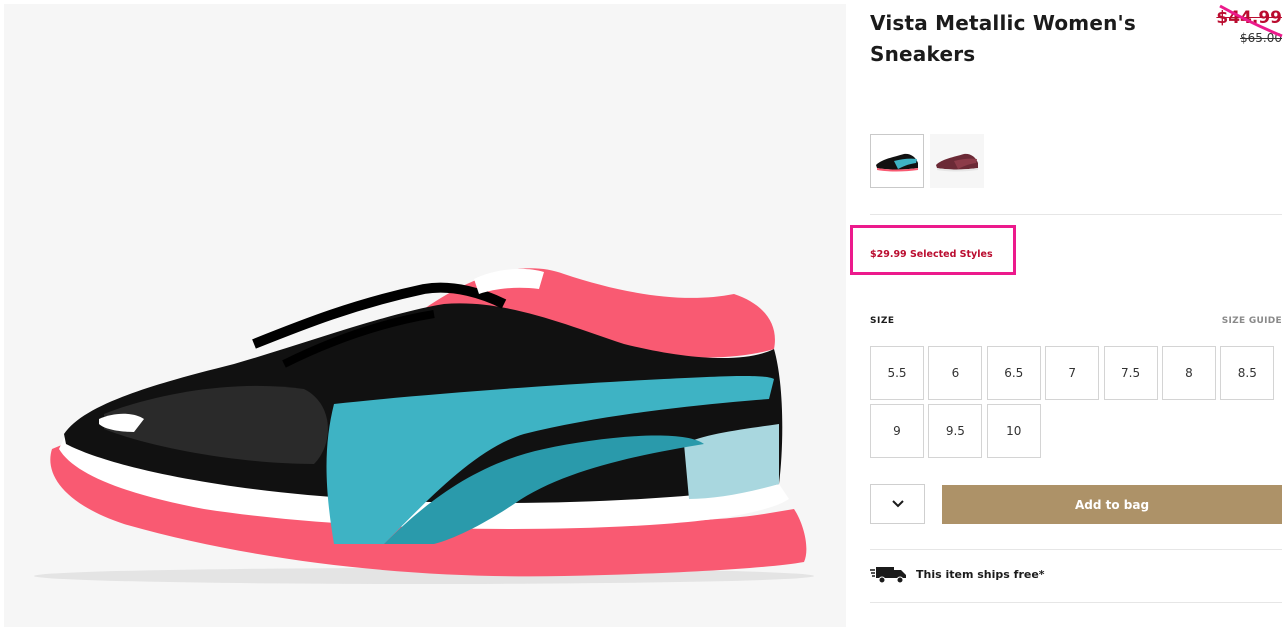 The width and height of the screenshot is (1288, 627). Describe the element at coordinates (1188, 373) in the screenshot. I see `size-option: 8` at that location.